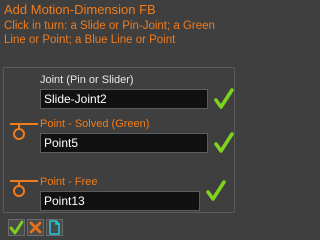  Describe the element at coordinates (224, 98) in the screenshot. I see `joint-check-icon` at that location.